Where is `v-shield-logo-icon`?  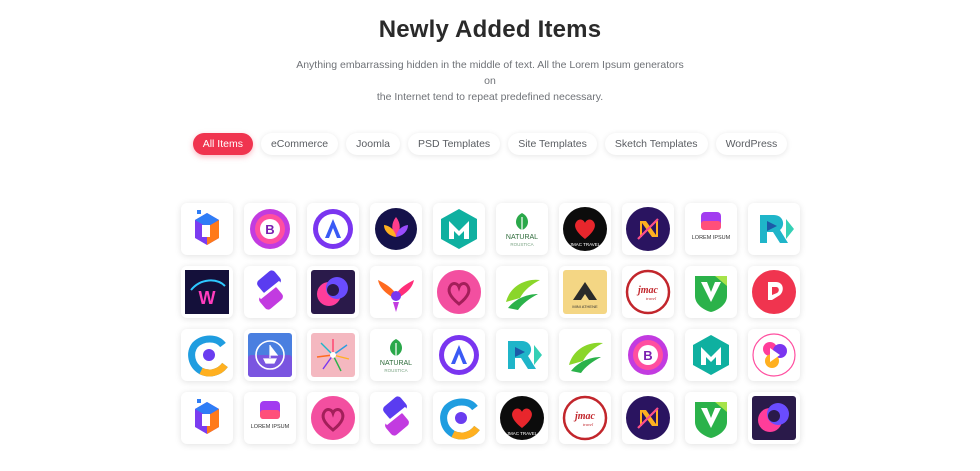
v-shield-logo-icon is located at coordinates (711, 292).